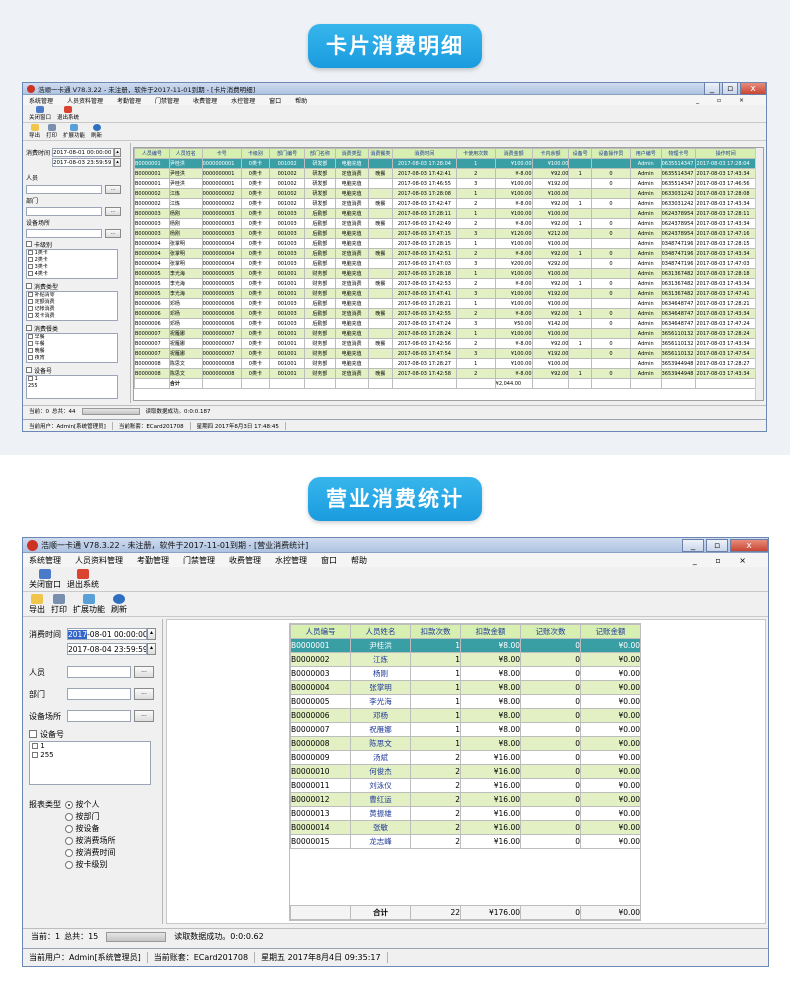 Image resolution: width=790 pixels, height=990 pixels. I want to click on column-header: 部门名称, so click(320, 153).